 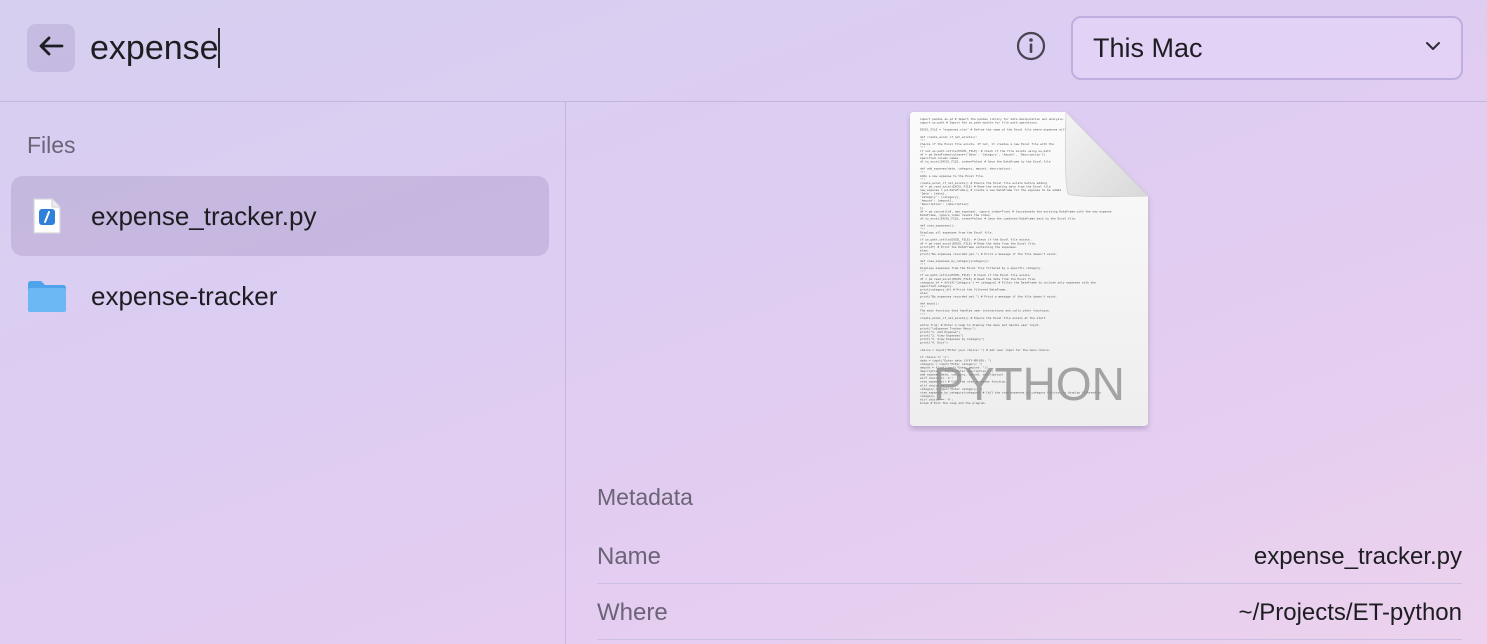 What do you see at coordinates (944, 204) in the screenshot?
I see `preview-code-line: 'Description': [description]` at bounding box center [944, 204].